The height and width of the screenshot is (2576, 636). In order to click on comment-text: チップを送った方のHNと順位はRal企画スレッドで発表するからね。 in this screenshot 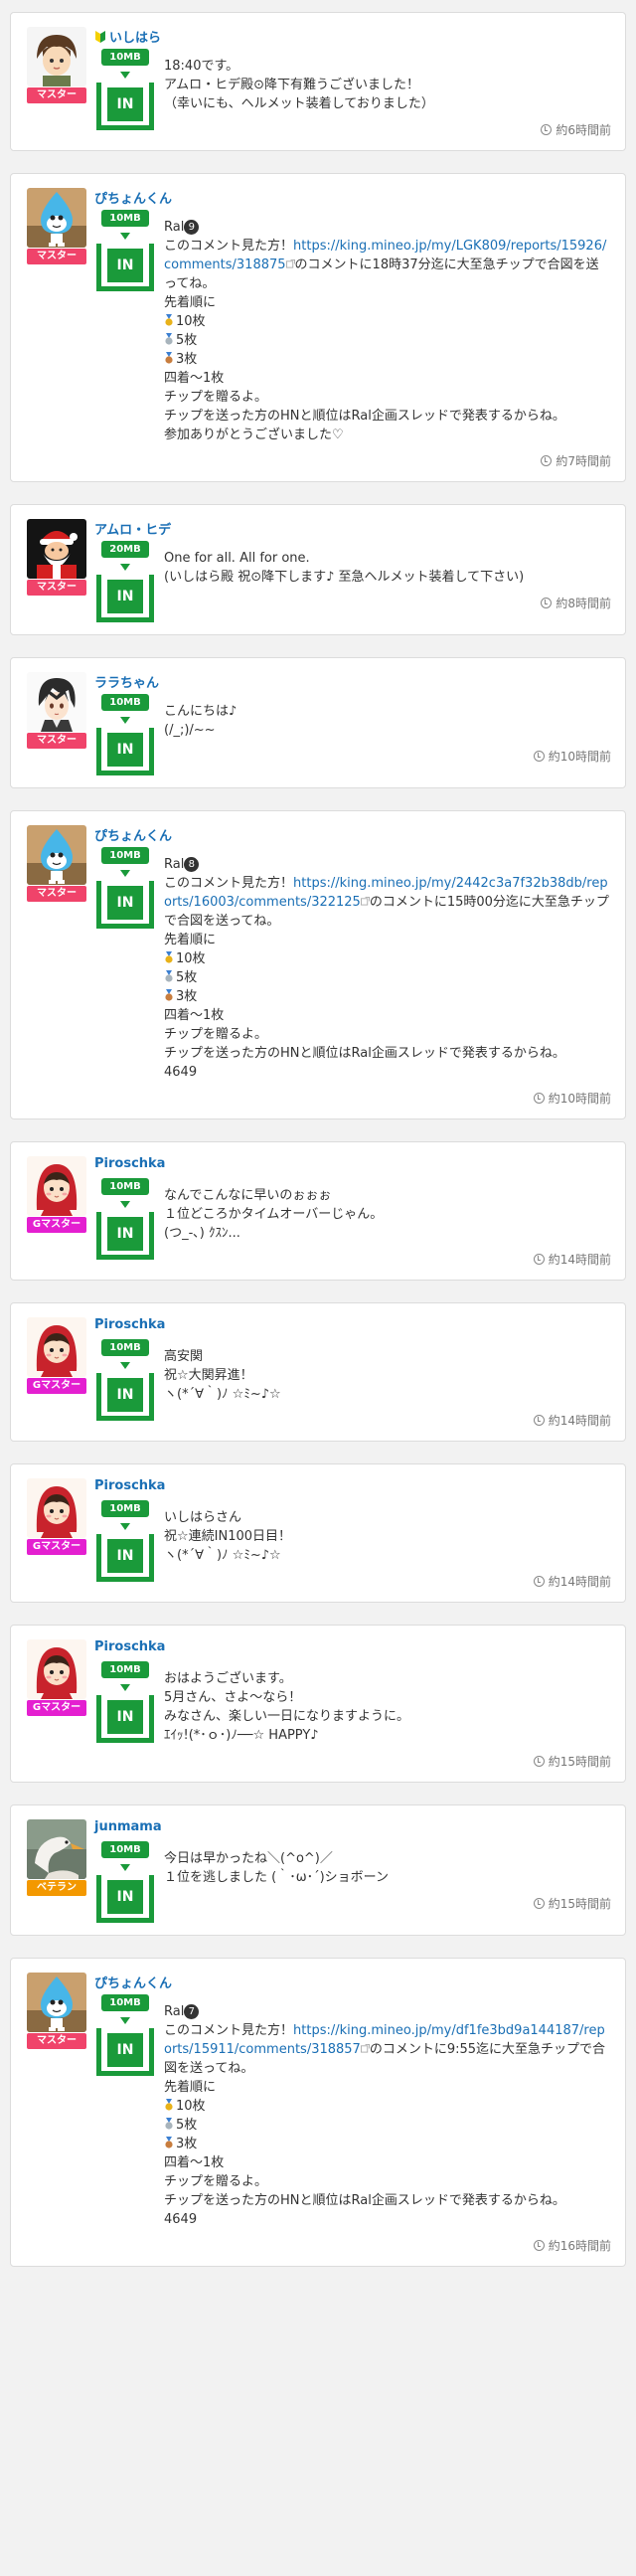, I will do `click(364, 2200)`.